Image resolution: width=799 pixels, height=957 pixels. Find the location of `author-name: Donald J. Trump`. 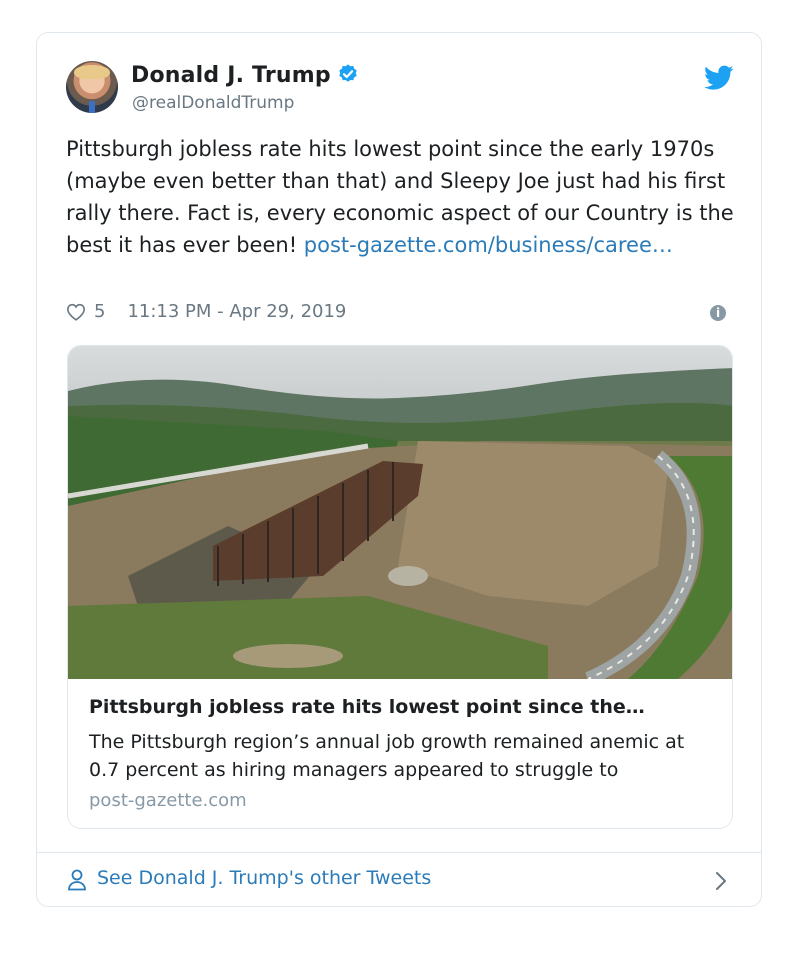

author-name: Donald J. Trump is located at coordinates (231, 75).